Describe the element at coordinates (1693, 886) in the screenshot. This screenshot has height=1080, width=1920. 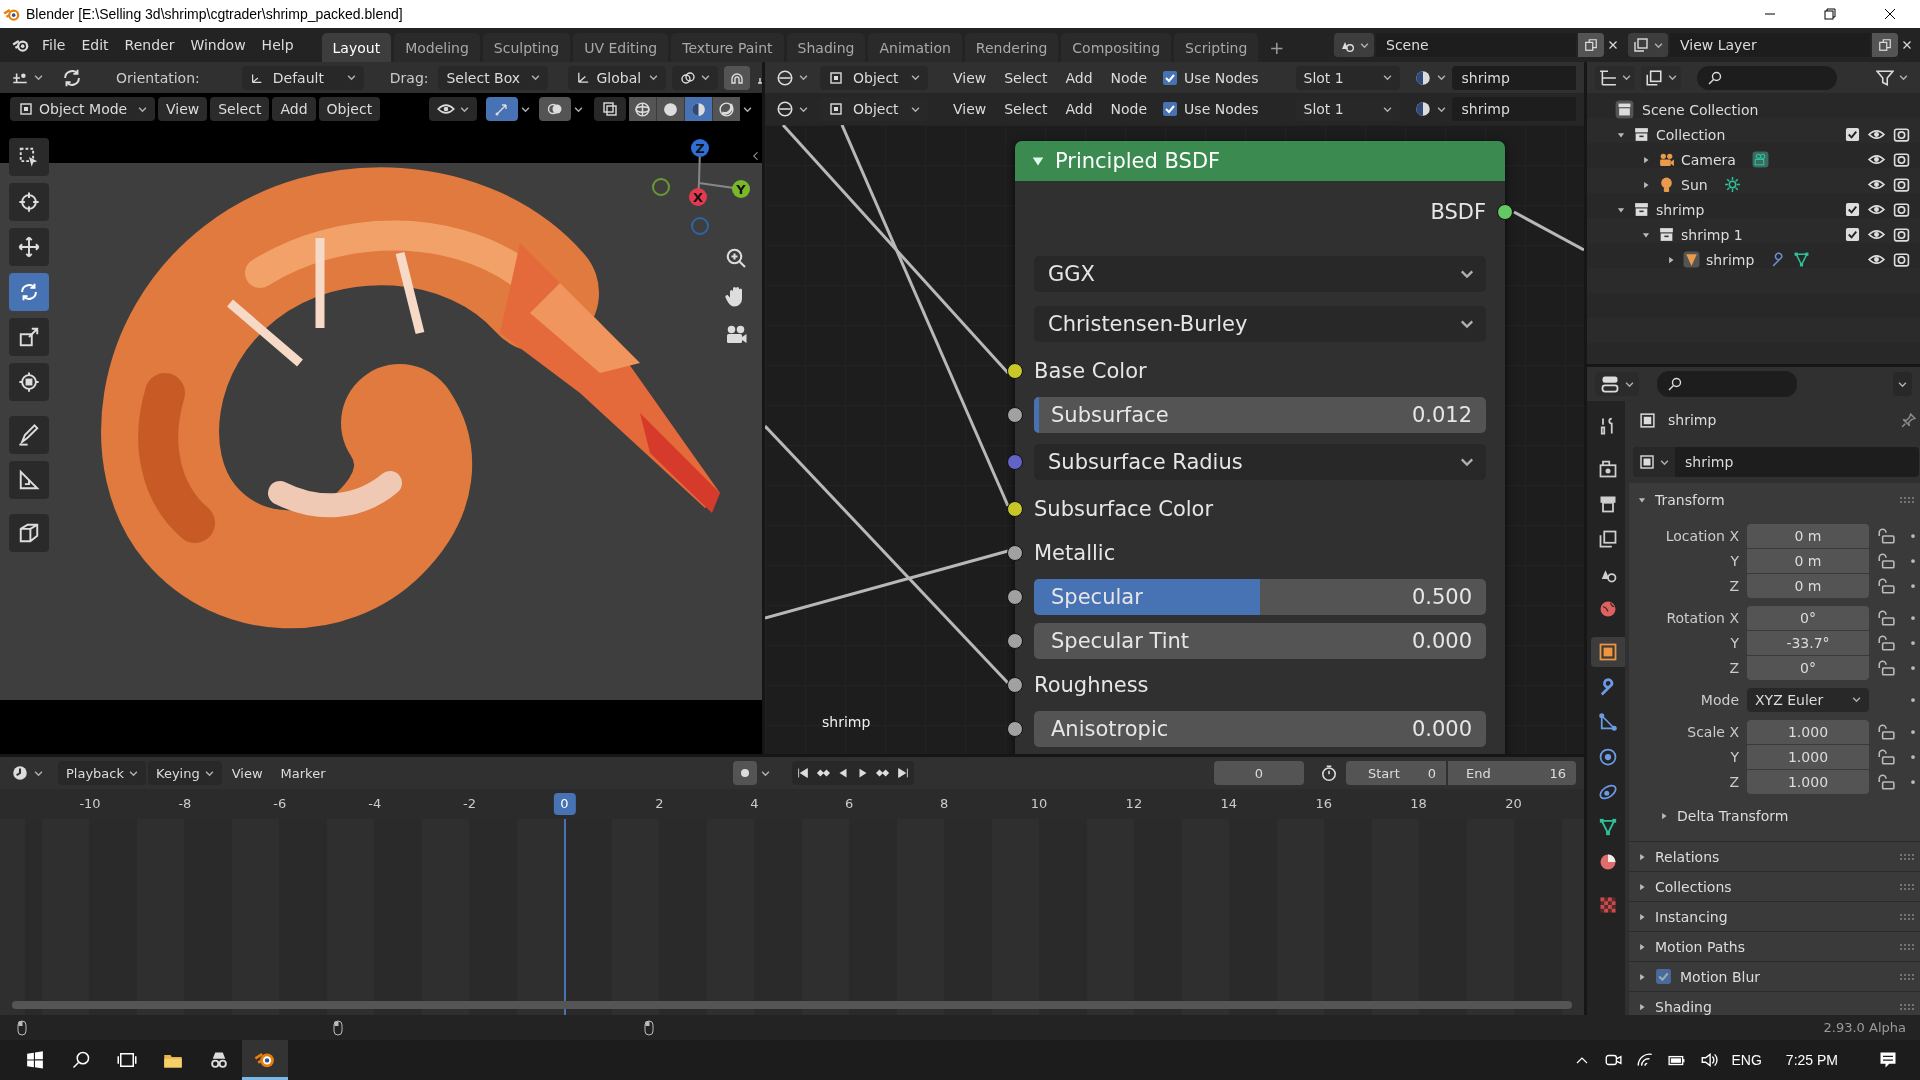
I see `panel-header: Collections` at that location.